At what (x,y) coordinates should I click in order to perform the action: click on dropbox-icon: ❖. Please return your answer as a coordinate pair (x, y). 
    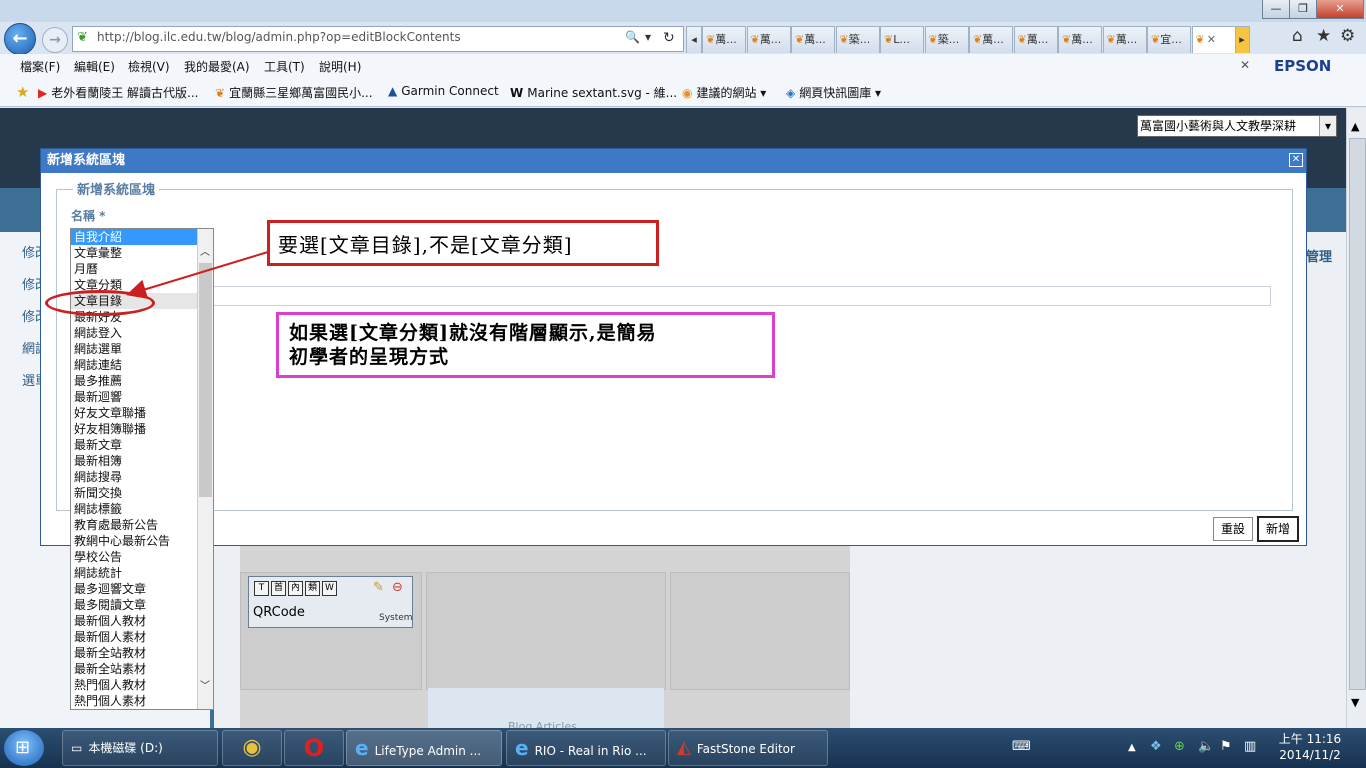
    Looking at the image, I should click on (1156, 746).